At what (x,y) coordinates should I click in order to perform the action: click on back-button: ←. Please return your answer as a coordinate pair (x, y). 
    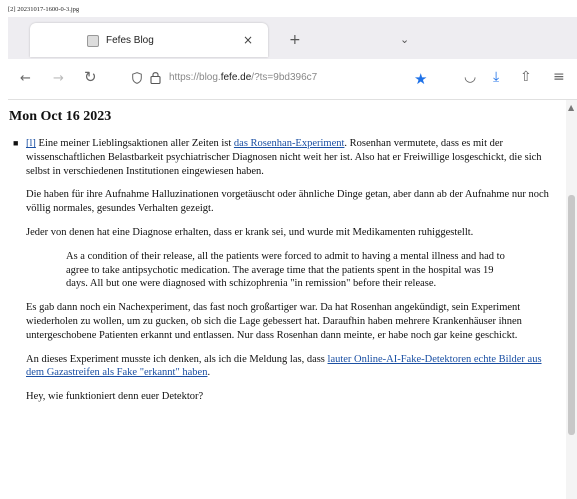
    Looking at the image, I should click on (25, 78).